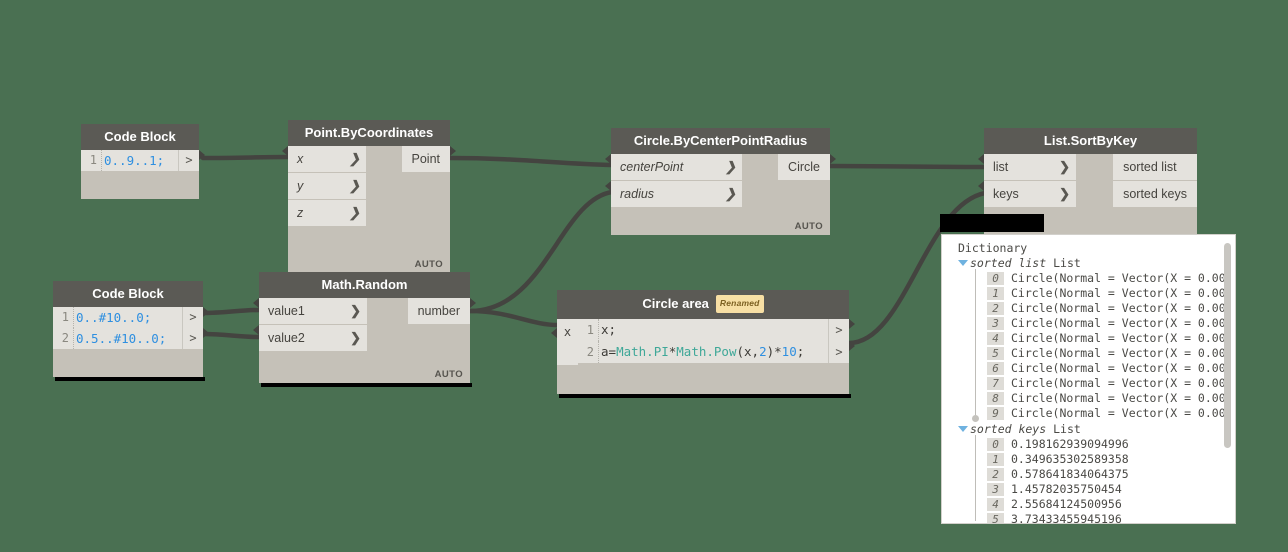  I want to click on code-line-row: 1 x; >, so click(716, 330).